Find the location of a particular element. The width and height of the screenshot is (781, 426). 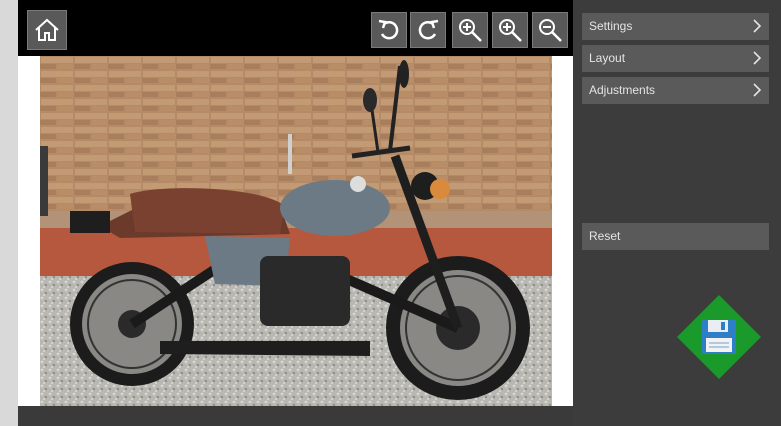

save-floppy-icon is located at coordinates (719, 337).